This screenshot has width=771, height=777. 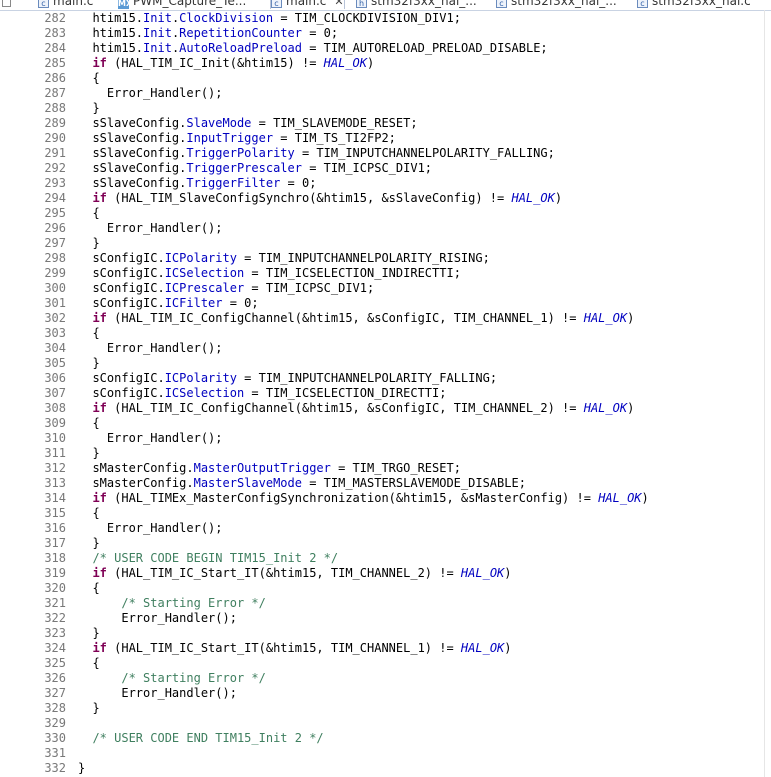 I want to click on code-token: TriggerFilter, so click(x=233, y=183).